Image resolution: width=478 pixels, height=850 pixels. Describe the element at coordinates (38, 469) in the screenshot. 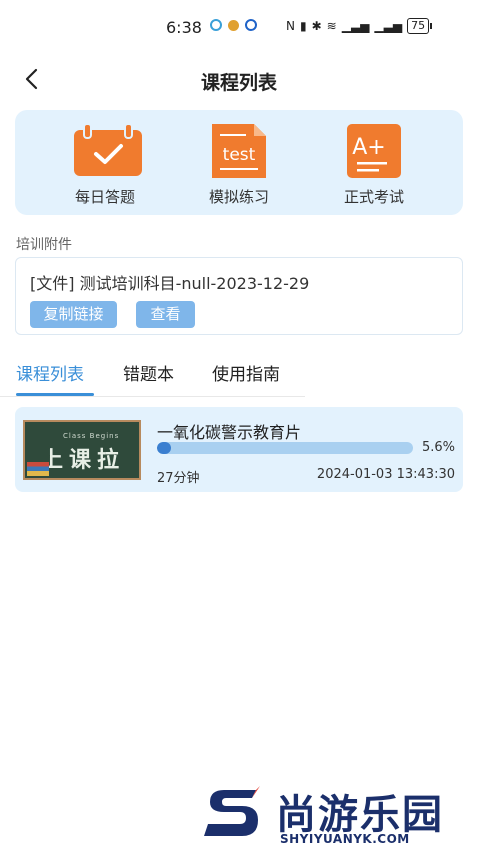

I see `books-icon` at that location.